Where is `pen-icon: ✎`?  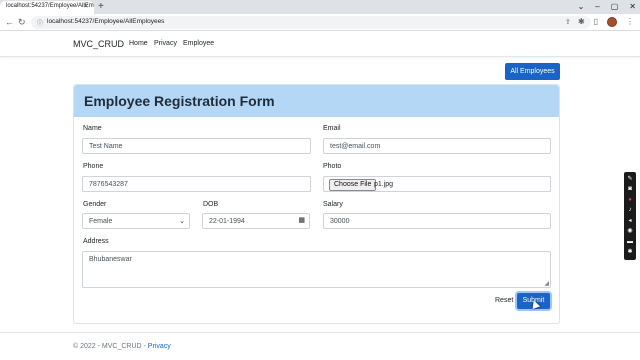
pen-icon: ✎ is located at coordinates (629, 179).